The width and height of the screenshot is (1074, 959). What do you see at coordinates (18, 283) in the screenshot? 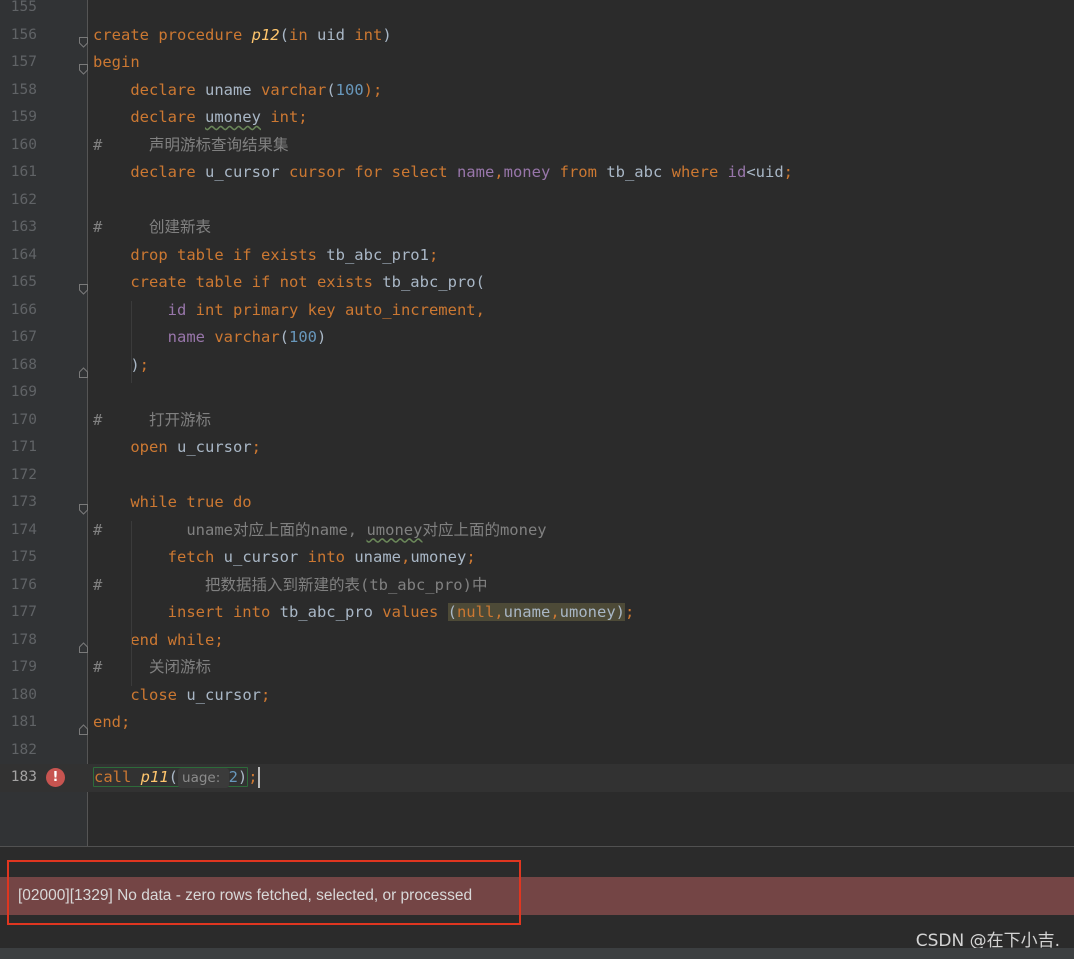
I see `line-number: 165` at bounding box center [18, 283].